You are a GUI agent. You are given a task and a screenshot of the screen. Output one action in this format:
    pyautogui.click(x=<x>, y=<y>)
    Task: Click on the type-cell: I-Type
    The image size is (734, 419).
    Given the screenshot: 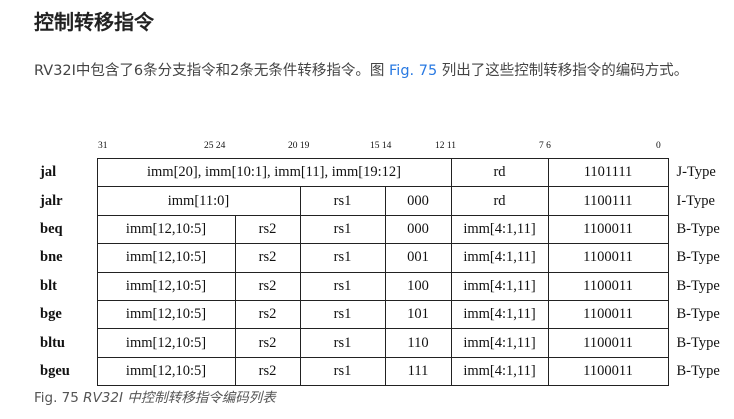 What is the action you would take?
    pyautogui.click(x=695, y=200)
    